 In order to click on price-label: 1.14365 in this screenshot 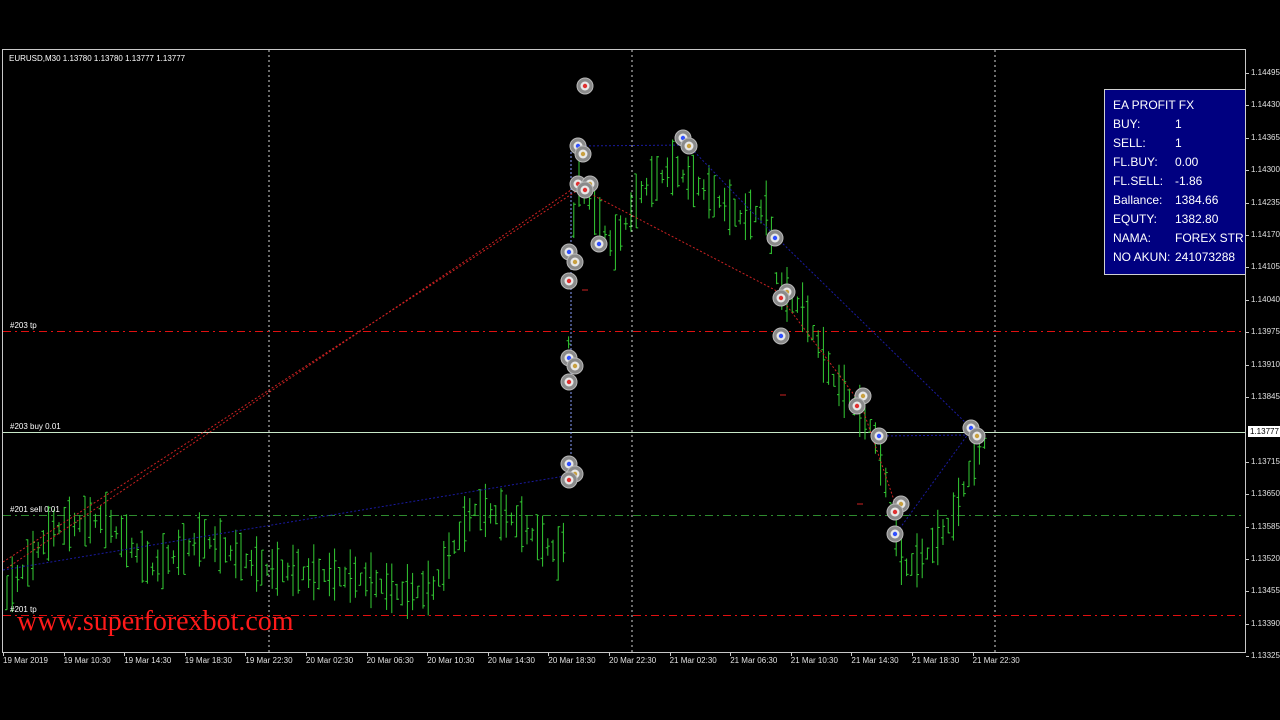, I will do `click(1265, 137)`.